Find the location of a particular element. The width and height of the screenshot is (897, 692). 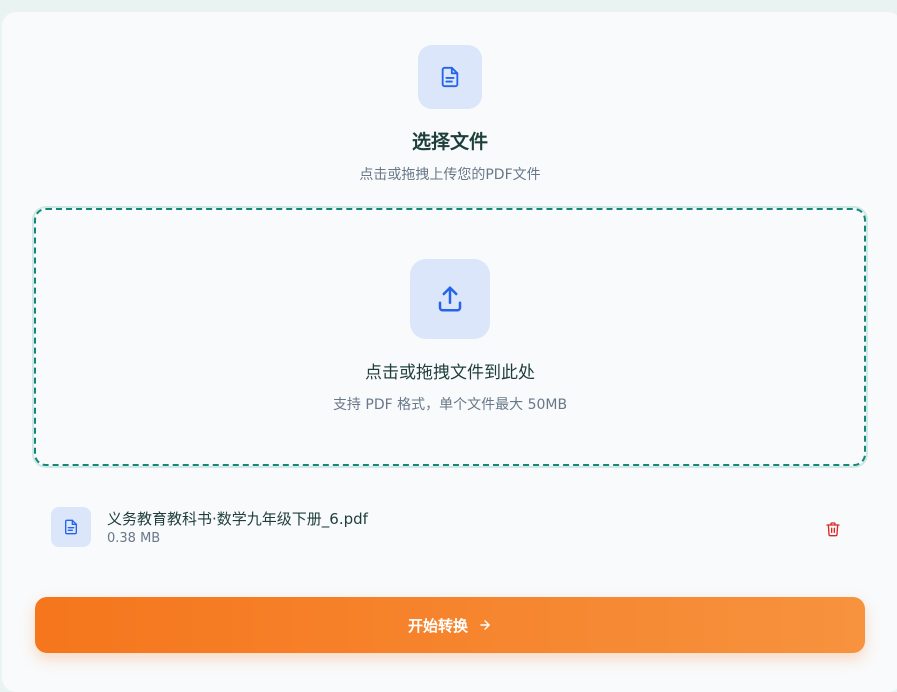

page-subtitle: 点击或拖拽上传您的PDF文件 is located at coordinates (450, 175).